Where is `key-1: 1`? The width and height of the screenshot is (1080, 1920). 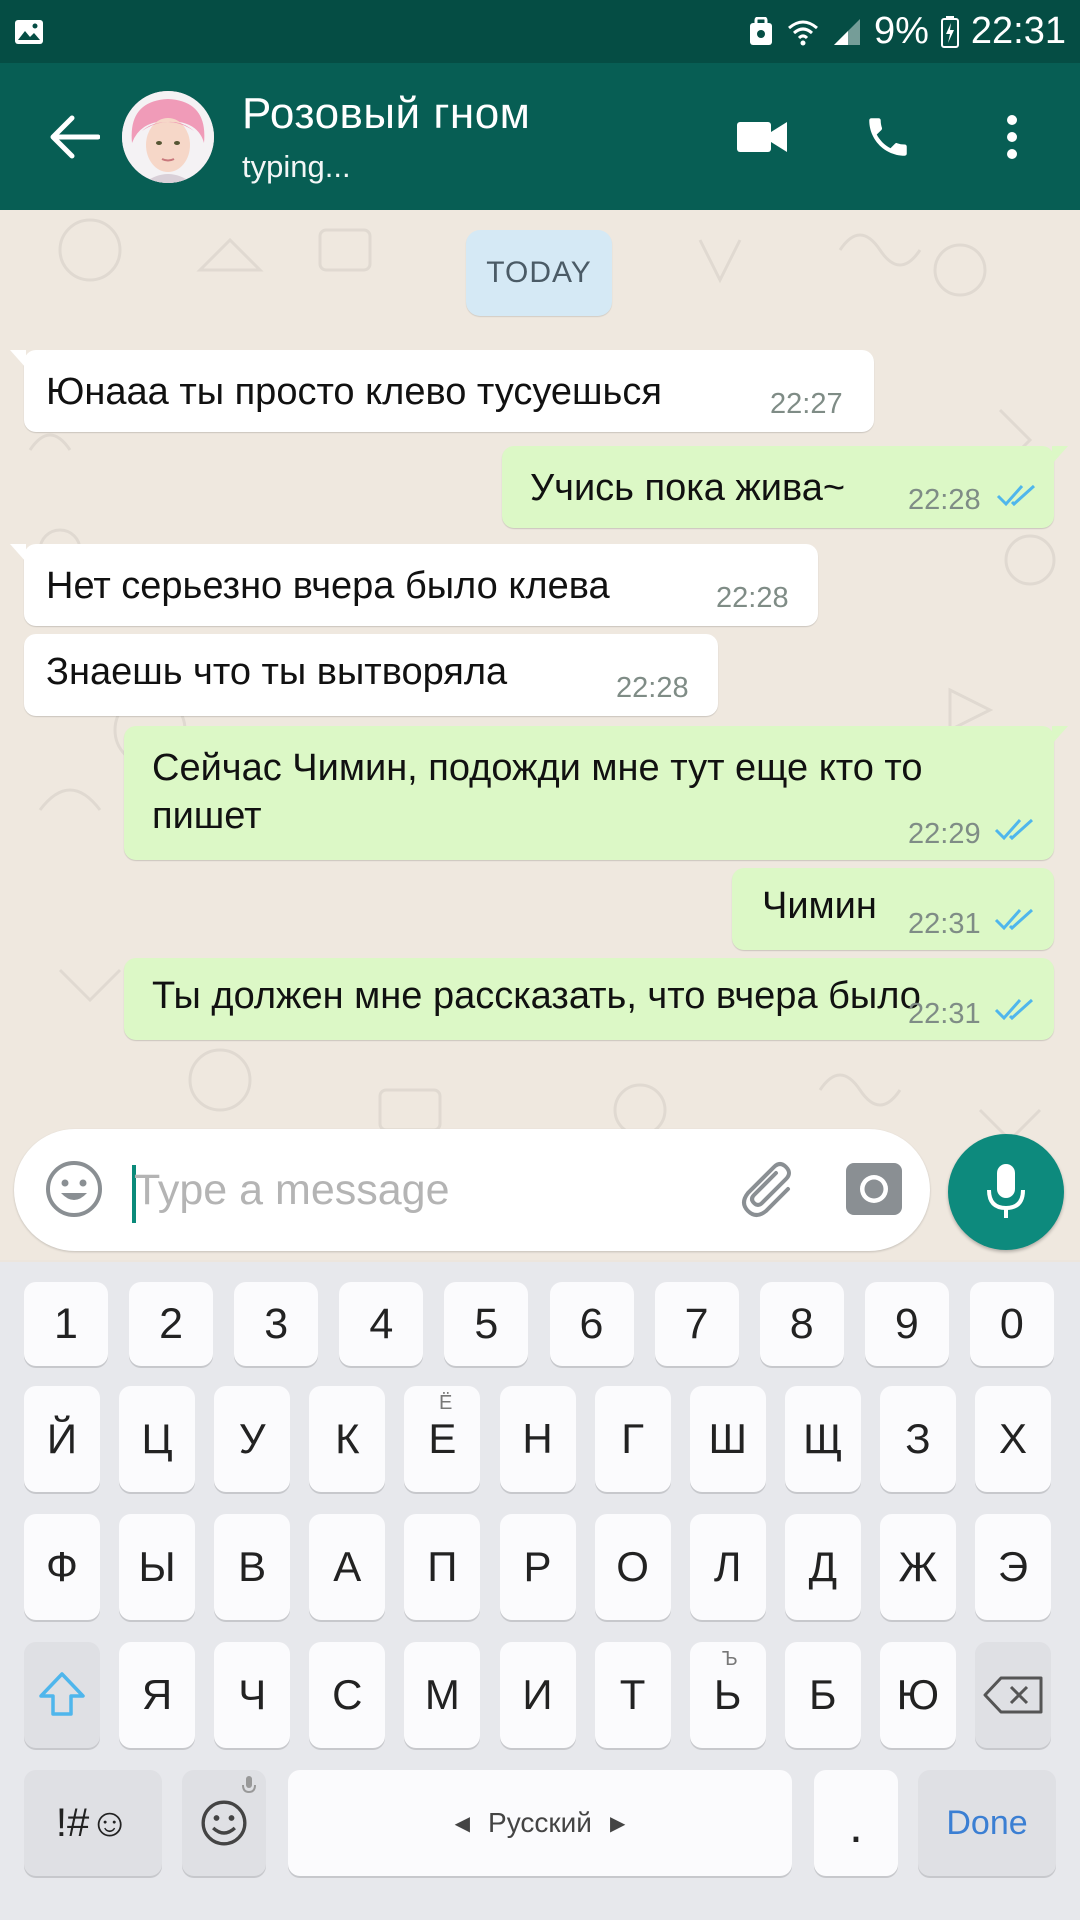
key-1: 1 is located at coordinates (66, 1324).